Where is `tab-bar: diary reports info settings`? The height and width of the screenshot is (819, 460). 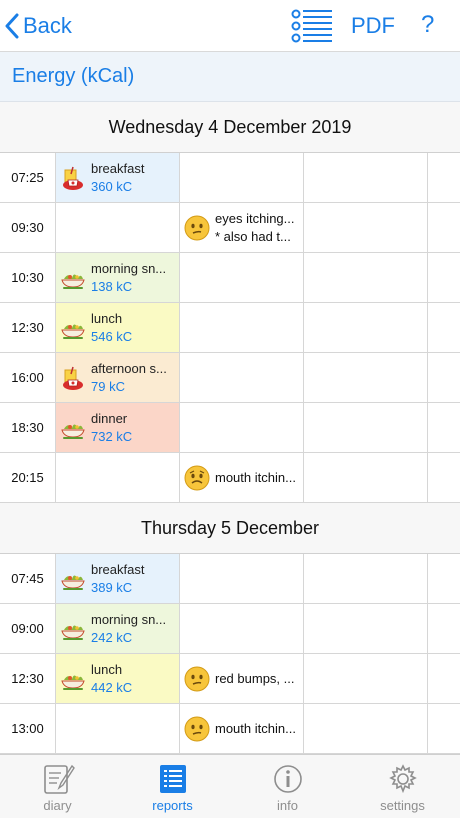 tab-bar: diary reports info settings is located at coordinates (230, 786).